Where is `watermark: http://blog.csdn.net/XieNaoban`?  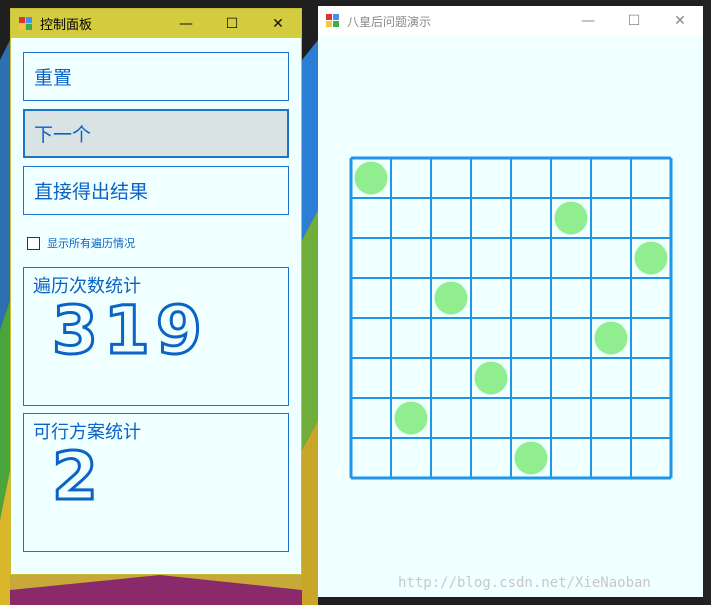
watermark: http://blog.csdn.net/XieNaoban is located at coordinates (524, 583).